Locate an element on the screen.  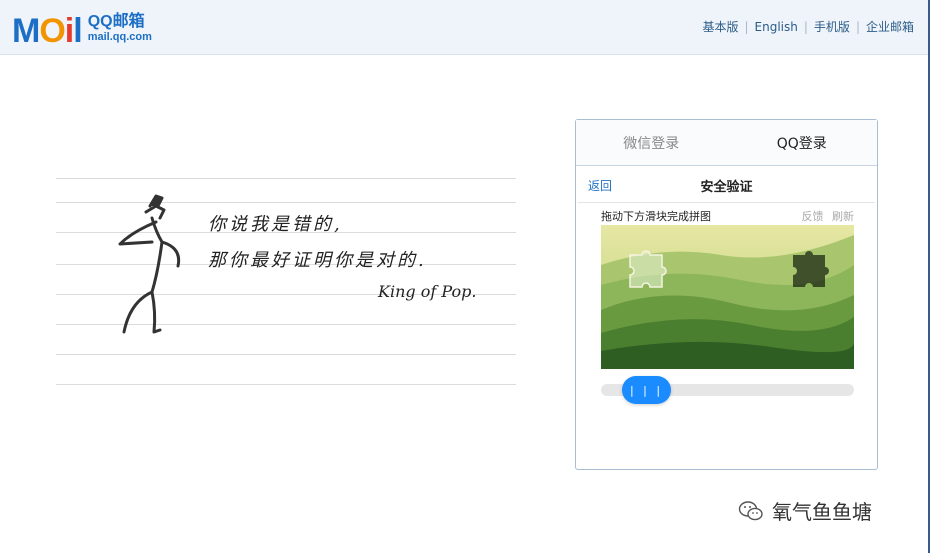
login-tabs: 微信登录 QQ登录 is located at coordinates (726, 143).